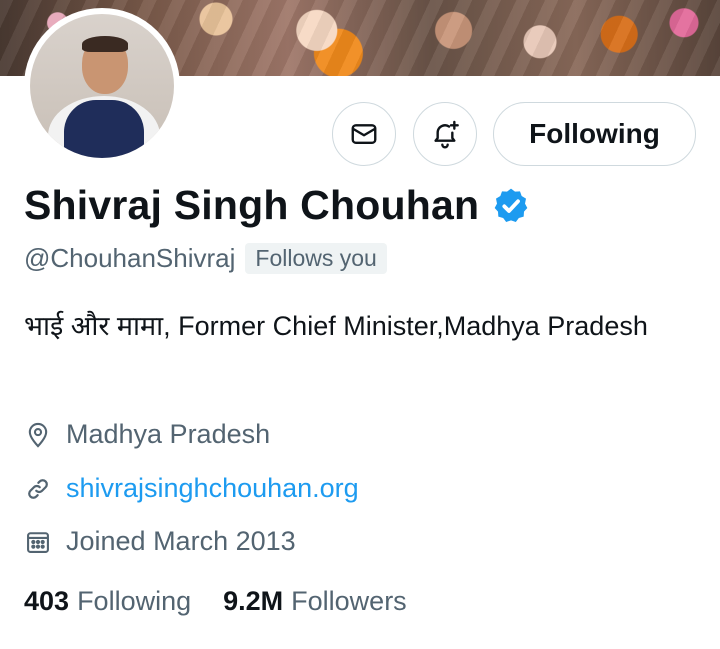 This screenshot has height=649, width=720. Describe the element at coordinates (215, 601) in the screenshot. I see `profile-stats: 403 Following 9.2M Followers` at that location.